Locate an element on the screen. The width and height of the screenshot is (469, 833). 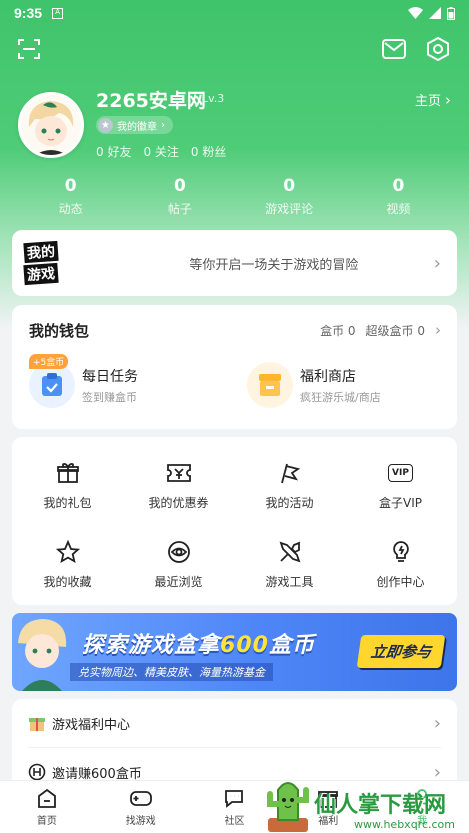
my-games-text: 等你开启一场关于游戏的冒险 is located at coordinates (274, 265).